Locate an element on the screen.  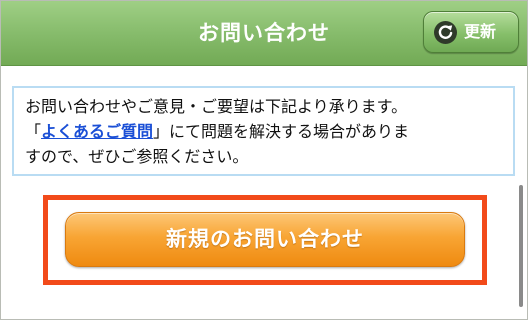
notice-line-3: すので、ぜひご参照ください。 is located at coordinates (137, 156).